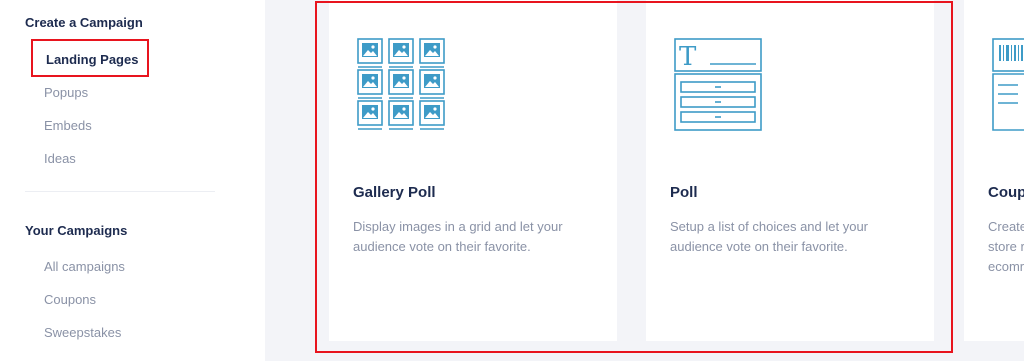 This screenshot has width=1024, height=361. What do you see at coordinates (70, 299) in the screenshot?
I see `sidebar-item-coupons: Coupons` at bounding box center [70, 299].